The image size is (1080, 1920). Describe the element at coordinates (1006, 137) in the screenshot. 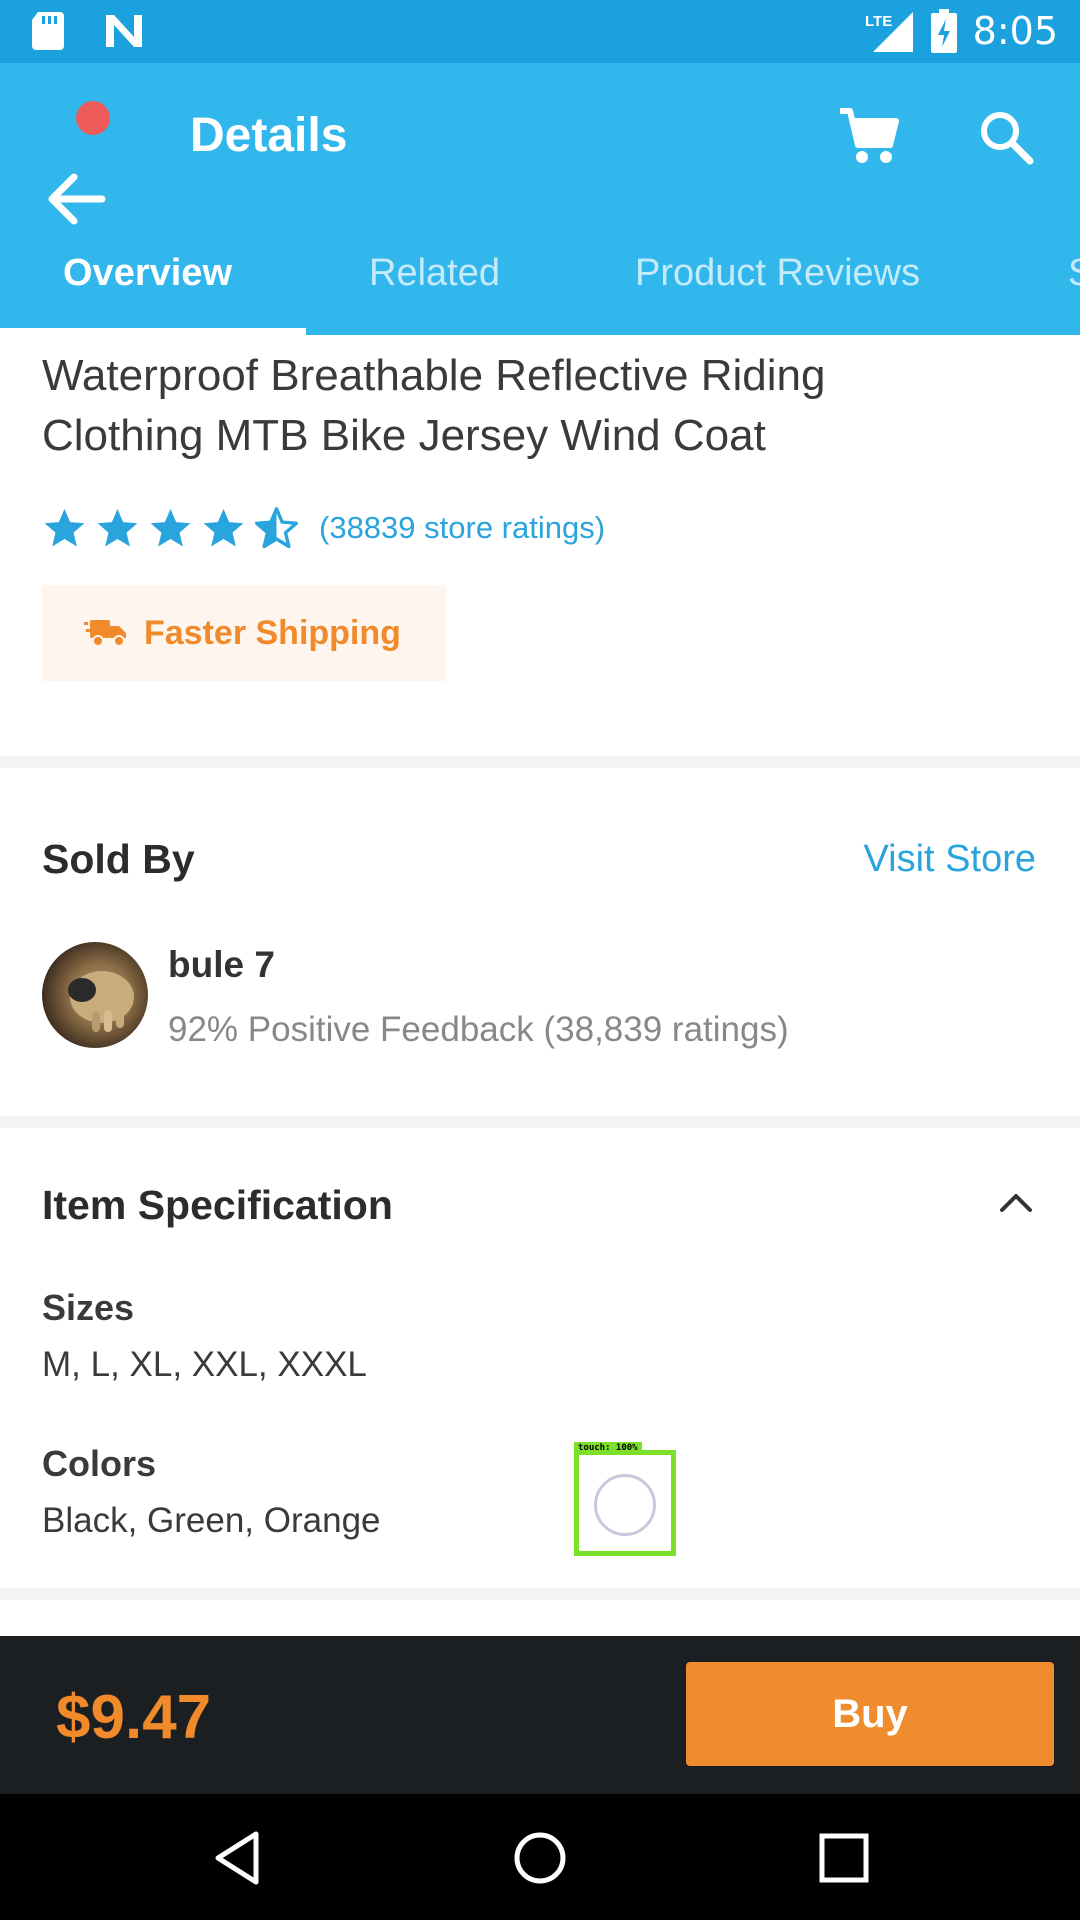

I see `search-icon` at that location.